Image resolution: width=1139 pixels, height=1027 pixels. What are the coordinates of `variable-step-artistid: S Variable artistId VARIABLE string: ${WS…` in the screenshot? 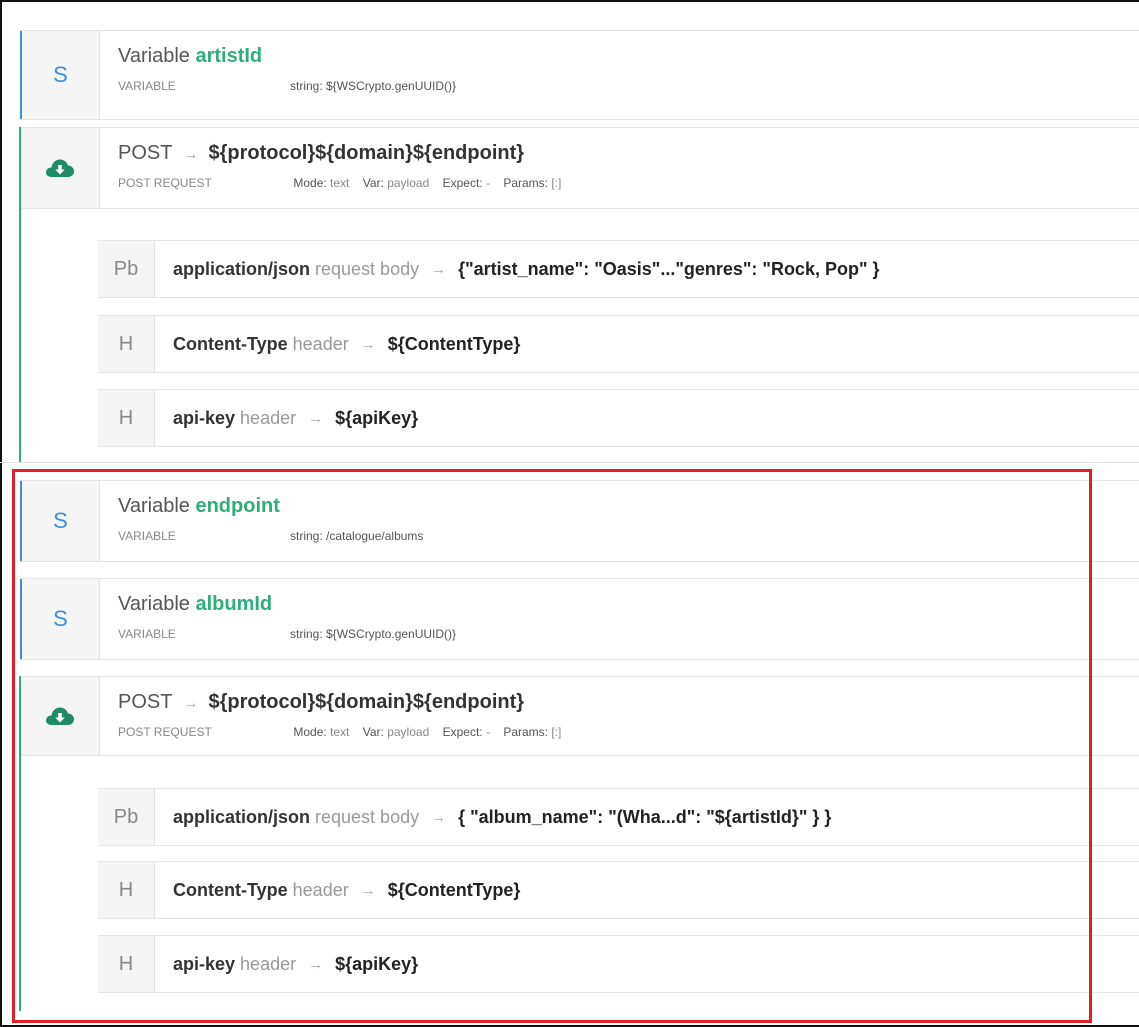 It's located at (579, 75).